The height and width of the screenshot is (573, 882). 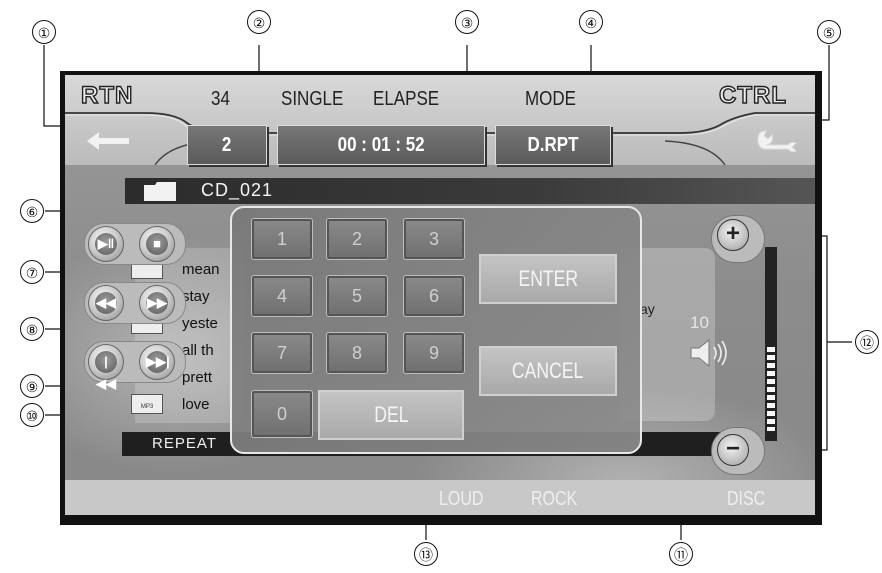 What do you see at coordinates (160, 191) in the screenshot?
I see `folder-icon` at bounding box center [160, 191].